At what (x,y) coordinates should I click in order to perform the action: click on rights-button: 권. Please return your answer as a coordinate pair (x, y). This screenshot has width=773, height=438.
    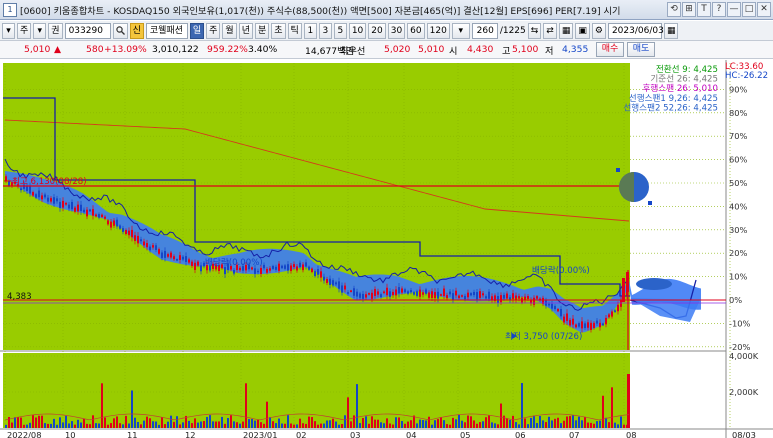
    Looking at the image, I should click on (55, 30).